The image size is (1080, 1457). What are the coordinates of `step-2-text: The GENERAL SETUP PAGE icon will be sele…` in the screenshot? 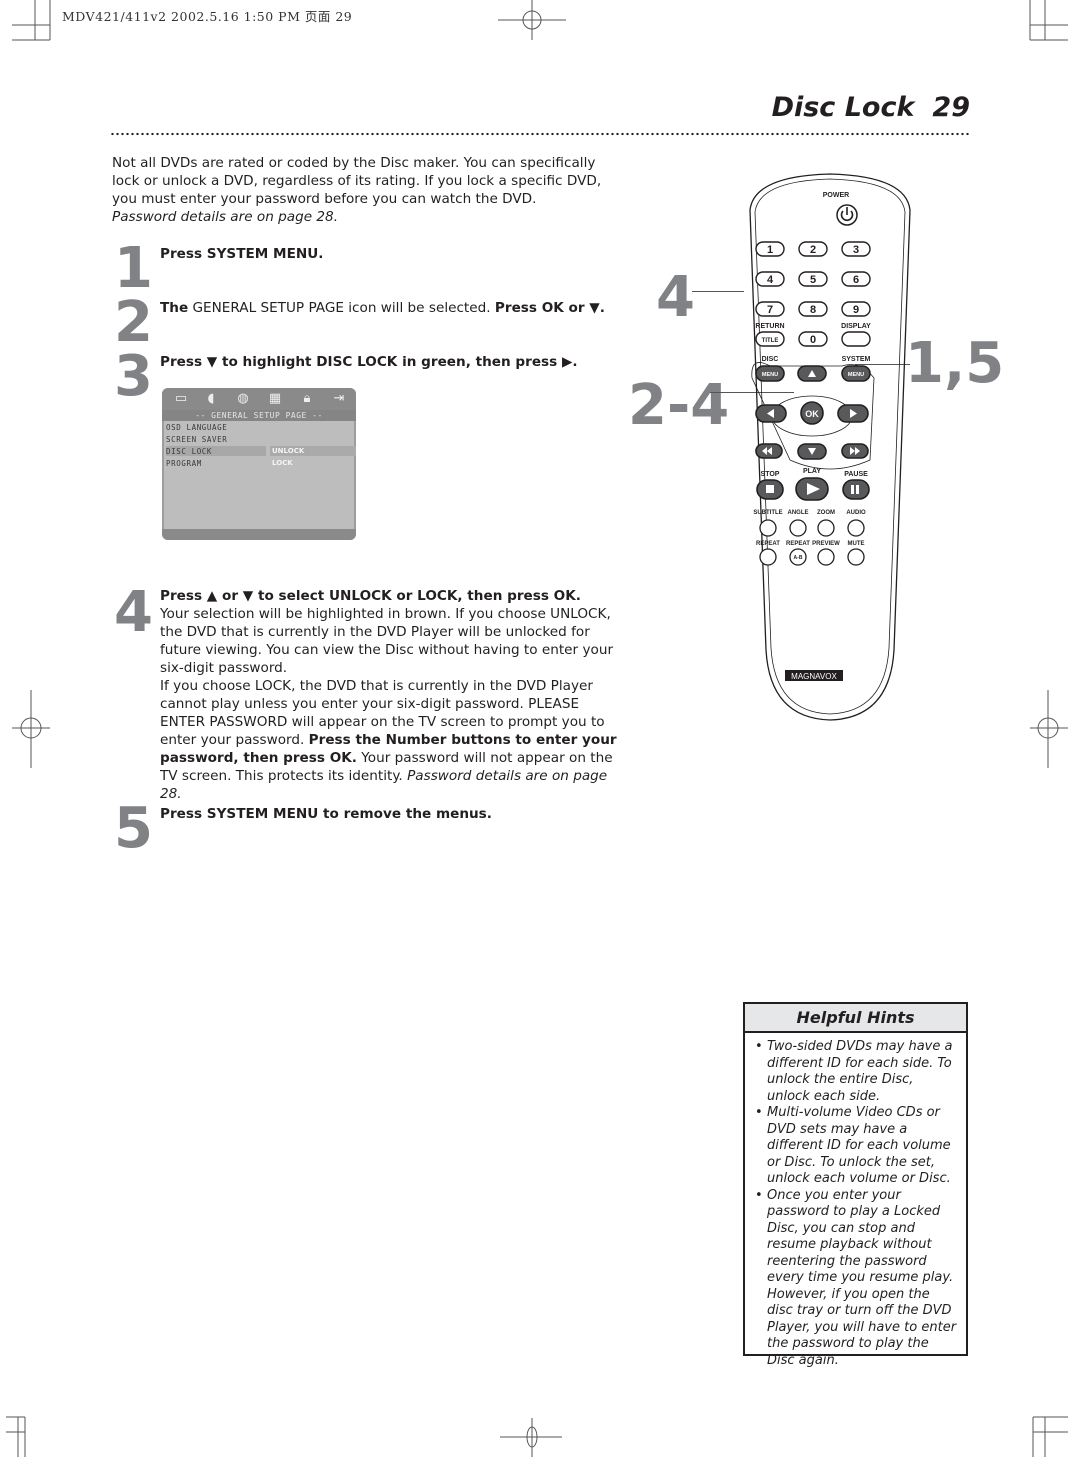 It's located at (385, 308).